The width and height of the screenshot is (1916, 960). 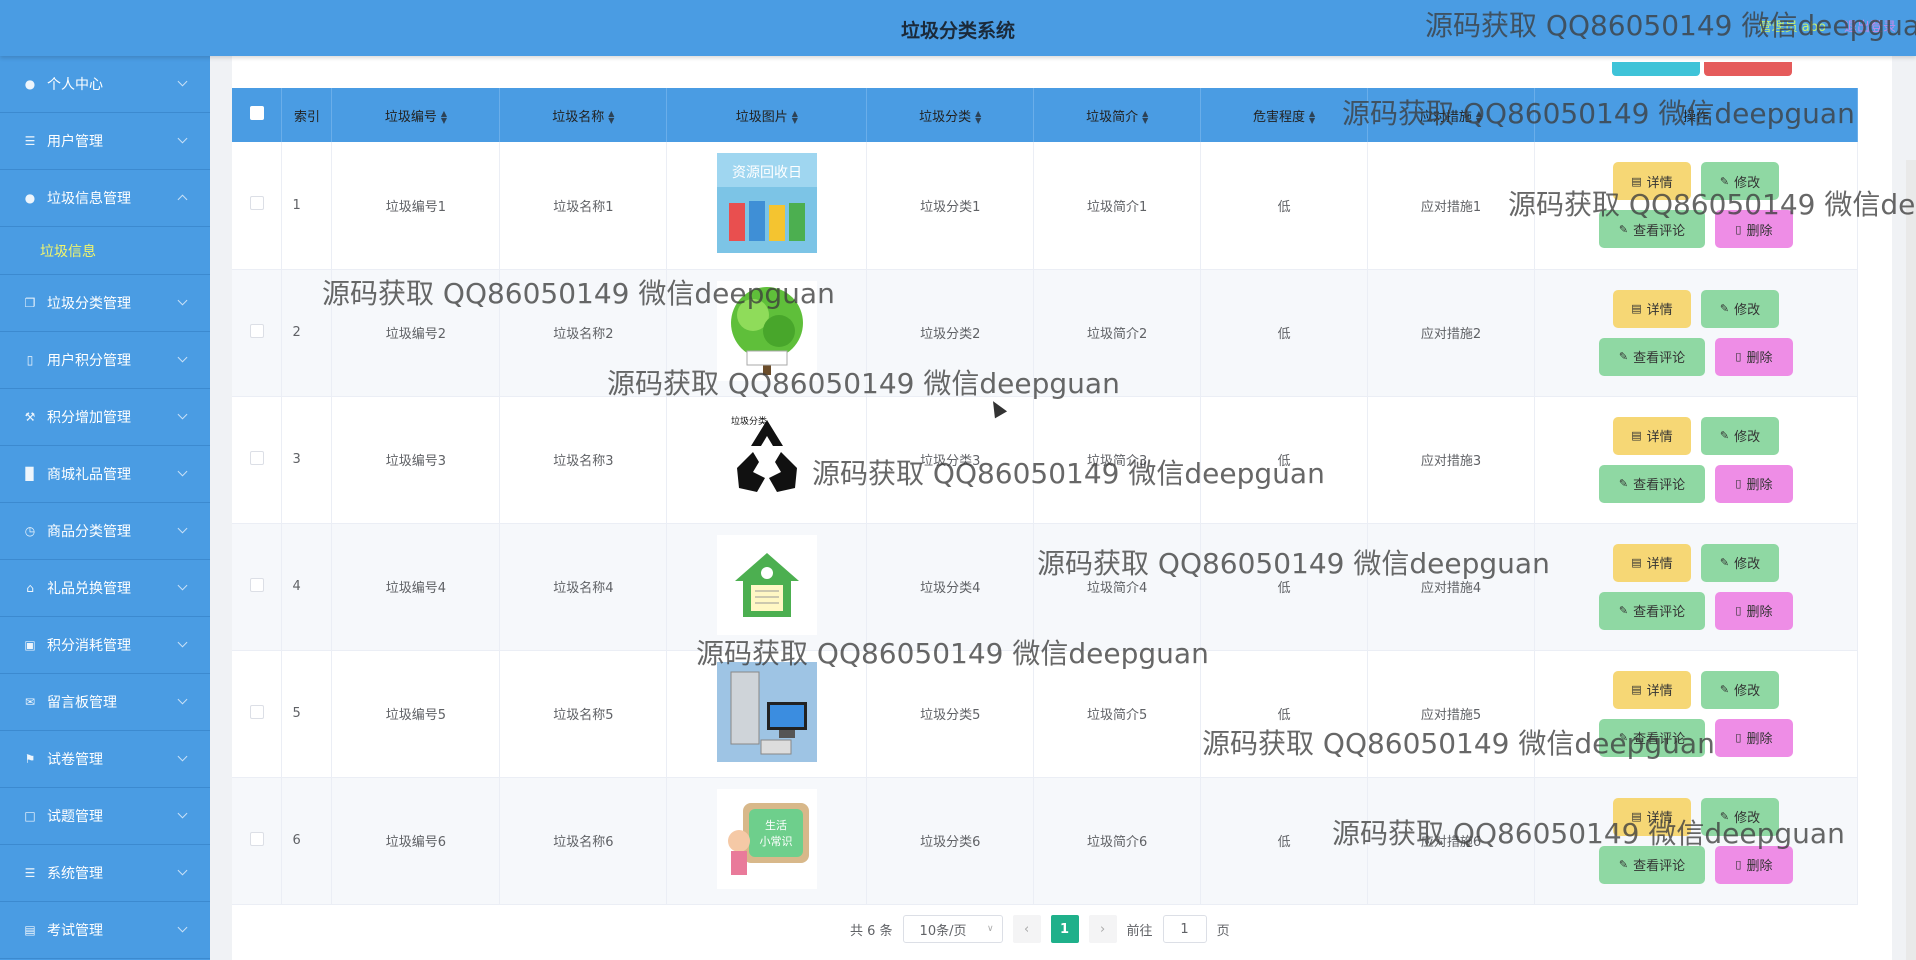 I want to click on select-all-header, so click(x=257, y=115).